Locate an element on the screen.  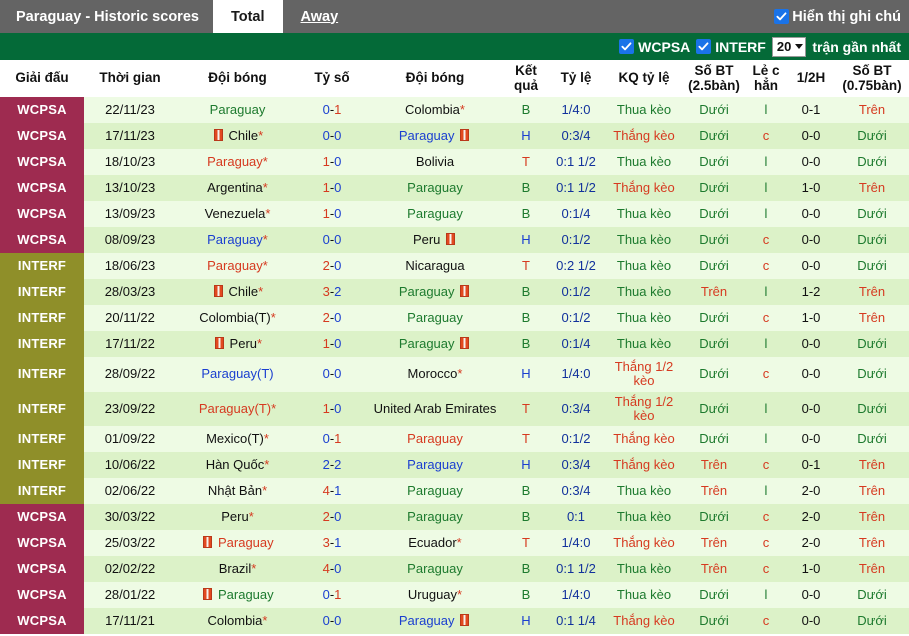
away-team-cell: Bolivia is located at coordinates (435, 162).